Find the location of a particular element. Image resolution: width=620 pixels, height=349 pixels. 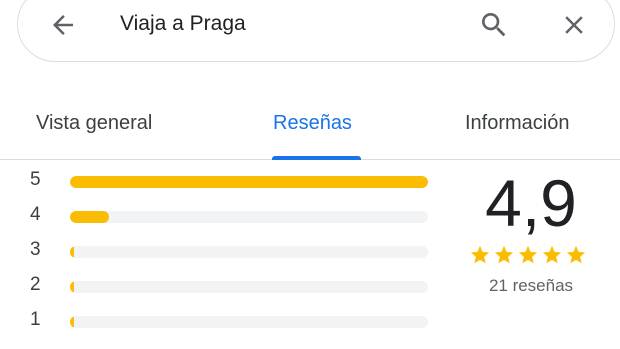

active-tab-indicator is located at coordinates (316, 158).